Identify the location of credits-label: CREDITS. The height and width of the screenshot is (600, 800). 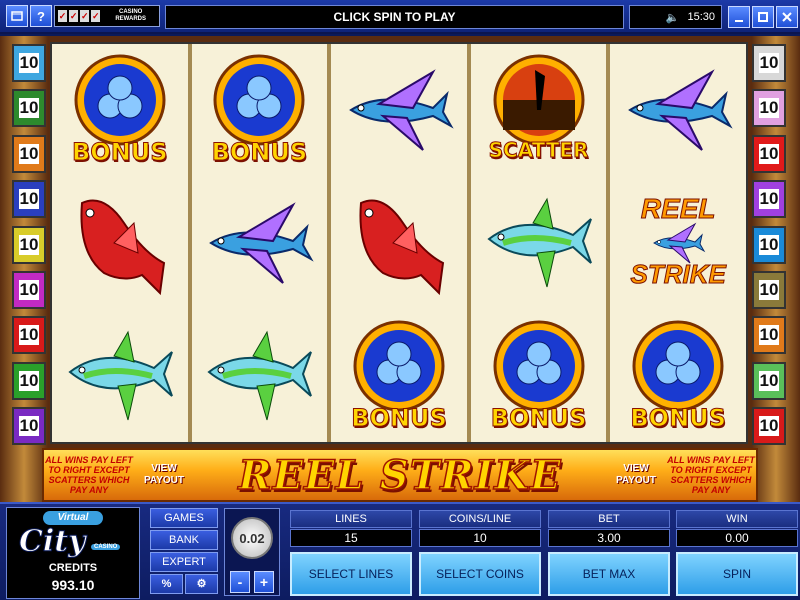
(73, 568).